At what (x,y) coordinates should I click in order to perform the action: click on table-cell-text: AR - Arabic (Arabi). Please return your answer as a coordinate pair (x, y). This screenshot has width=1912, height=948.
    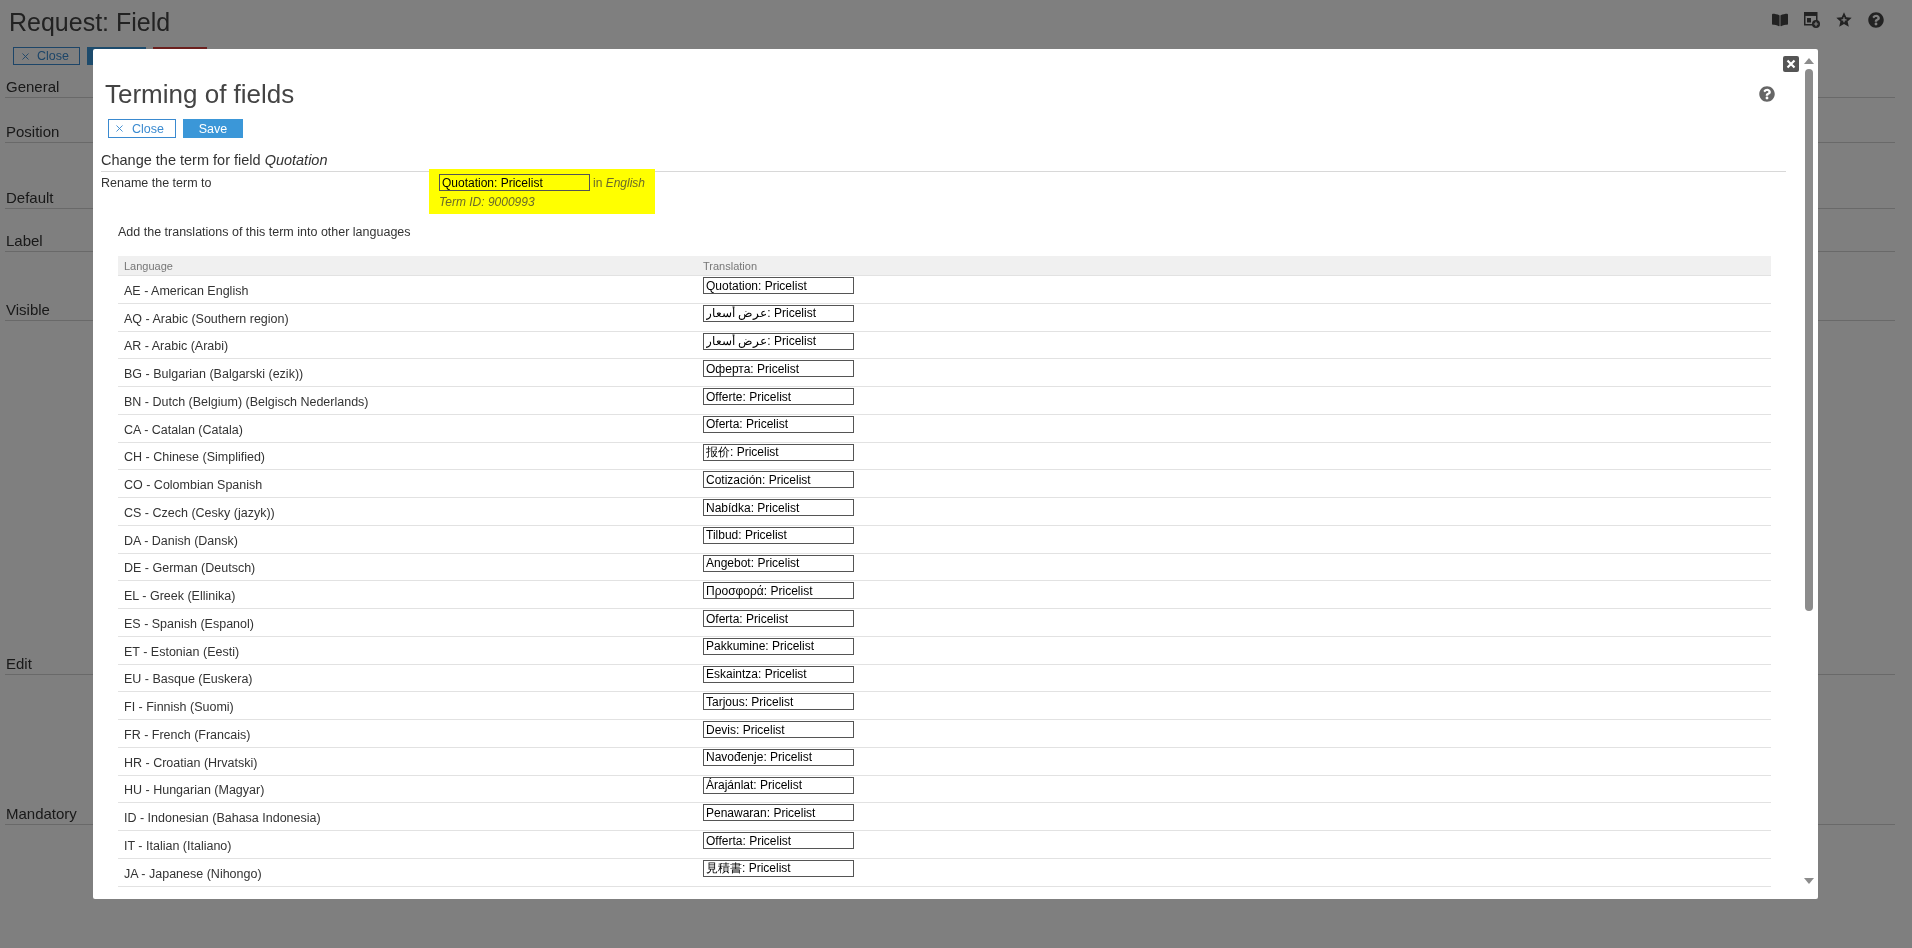
    Looking at the image, I should click on (176, 346).